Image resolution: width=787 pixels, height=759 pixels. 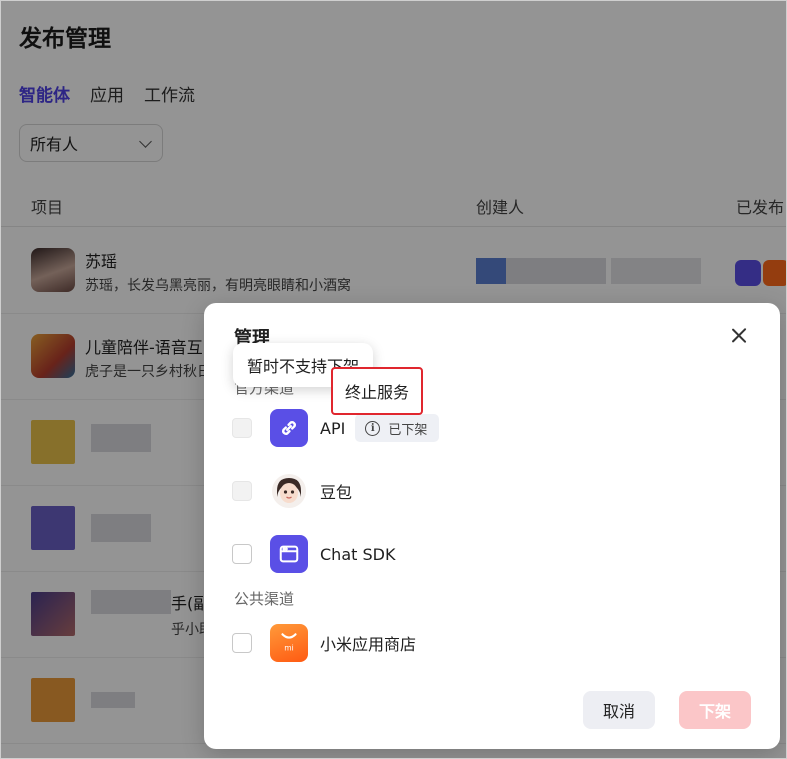 I want to click on cancel-button: 取消, so click(x=619, y=710).